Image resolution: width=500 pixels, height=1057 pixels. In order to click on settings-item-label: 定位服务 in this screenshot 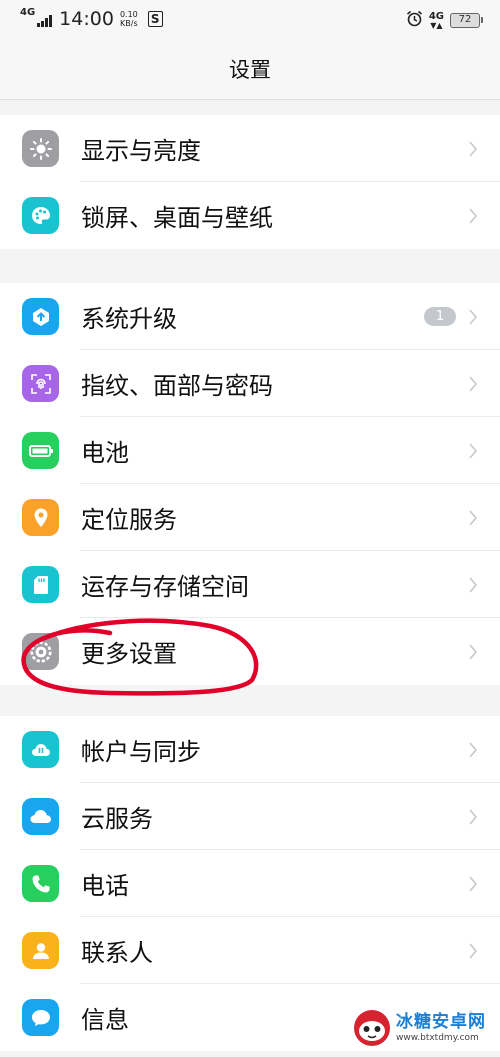, I will do `click(129, 520)`.